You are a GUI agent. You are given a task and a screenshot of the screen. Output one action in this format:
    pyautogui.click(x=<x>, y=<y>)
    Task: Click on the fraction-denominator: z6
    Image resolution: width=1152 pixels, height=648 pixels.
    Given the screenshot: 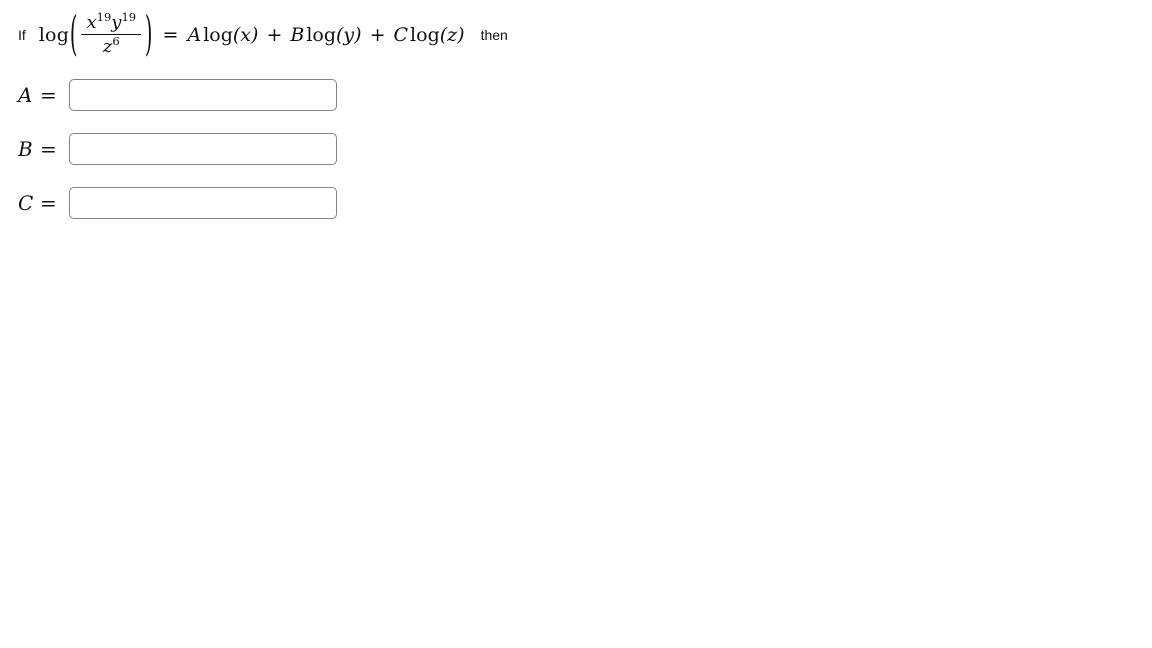 What is the action you would take?
    pyautogui.click(x=111, y=45)
    